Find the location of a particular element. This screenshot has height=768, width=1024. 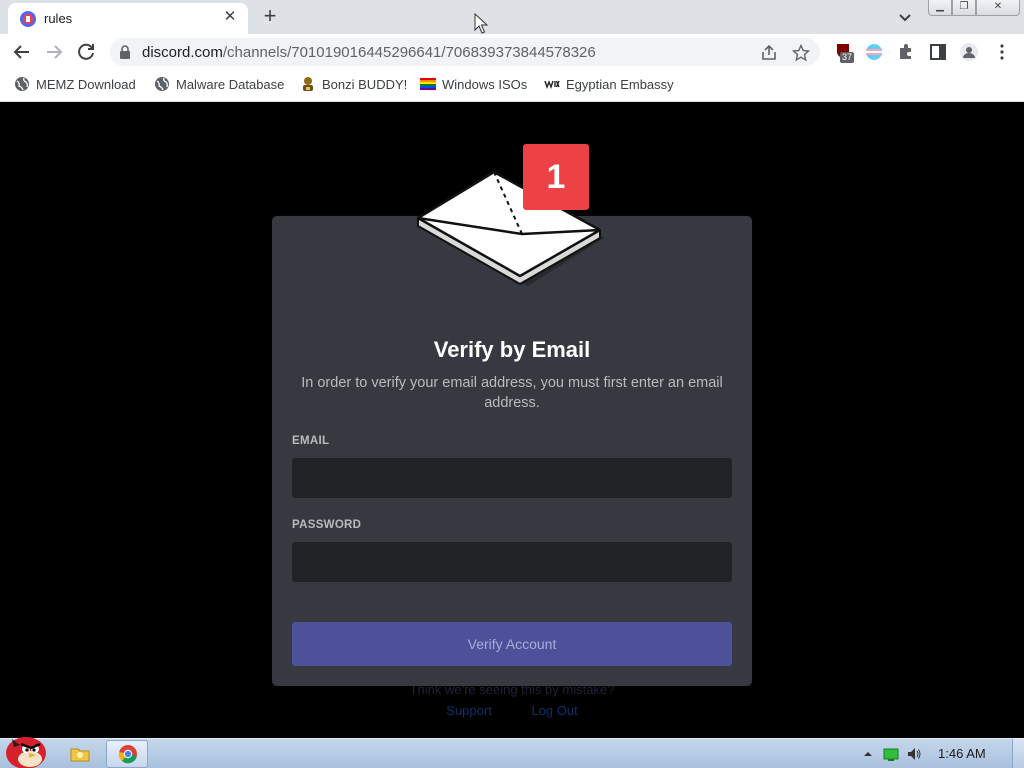

rainbow-flag-icon is located at coordinates (428, 84).